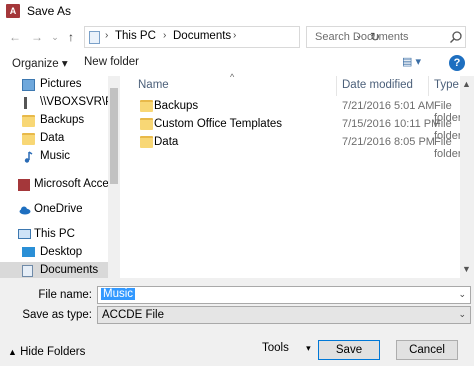  Describe the element at coordinates (57, 315) in the screenshot. I see `save-type-label: Save as type:` at that location.